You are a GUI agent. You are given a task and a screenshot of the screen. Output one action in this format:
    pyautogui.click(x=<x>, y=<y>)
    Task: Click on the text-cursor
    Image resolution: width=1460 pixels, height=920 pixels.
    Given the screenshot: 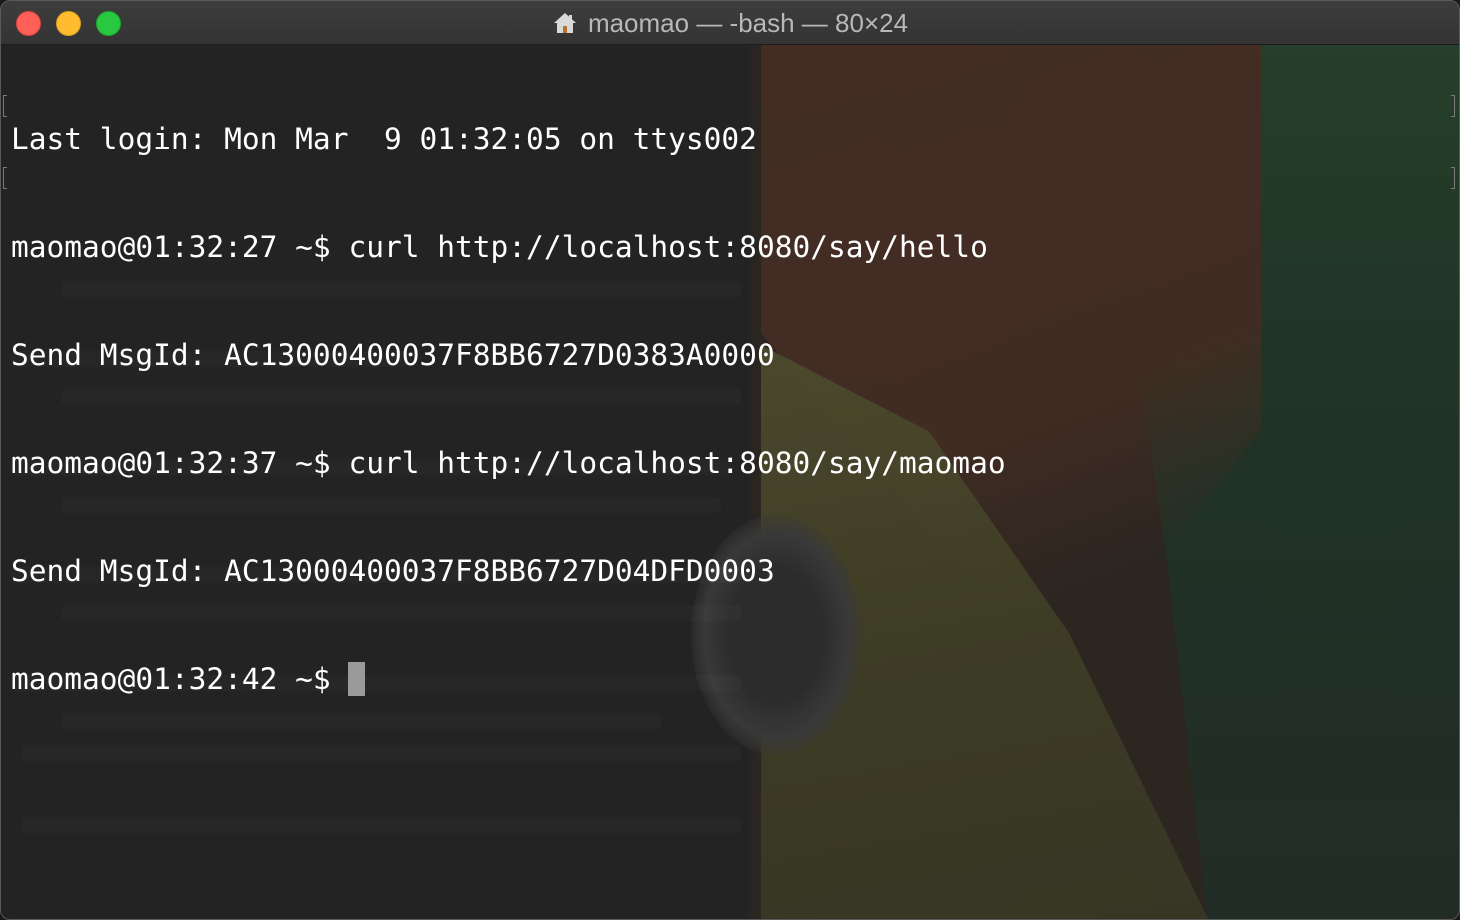 What is the action you would take?
    pyautogui.click(x=357, y=679)
    